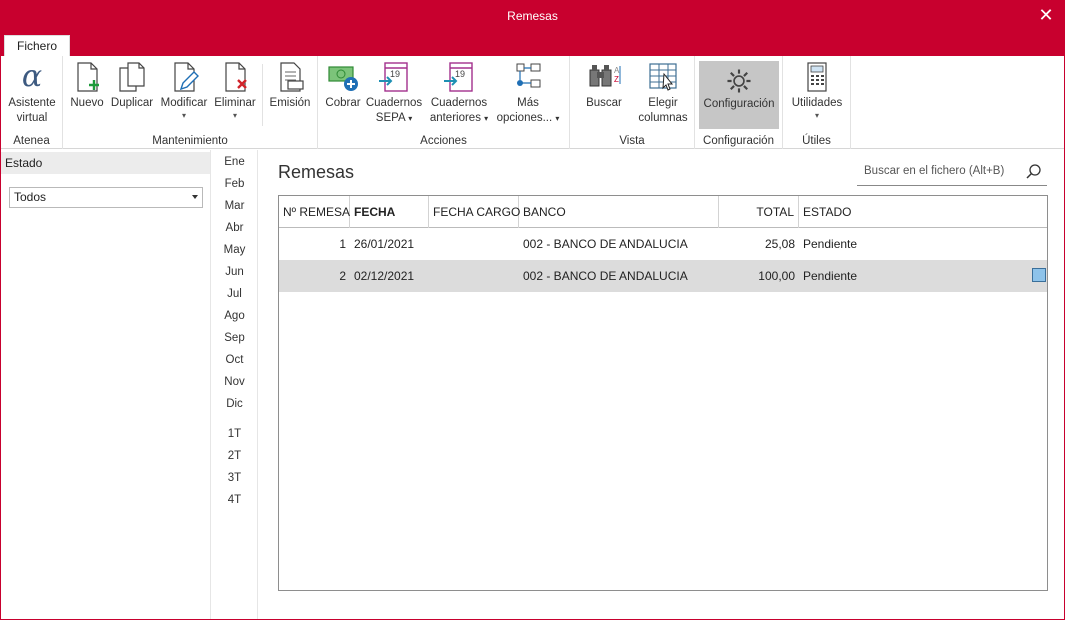 This screenshot has height=620, width=1065. I want to click on cuadernos-sepa-dropdown-icon: ▾, so click(410, 118).